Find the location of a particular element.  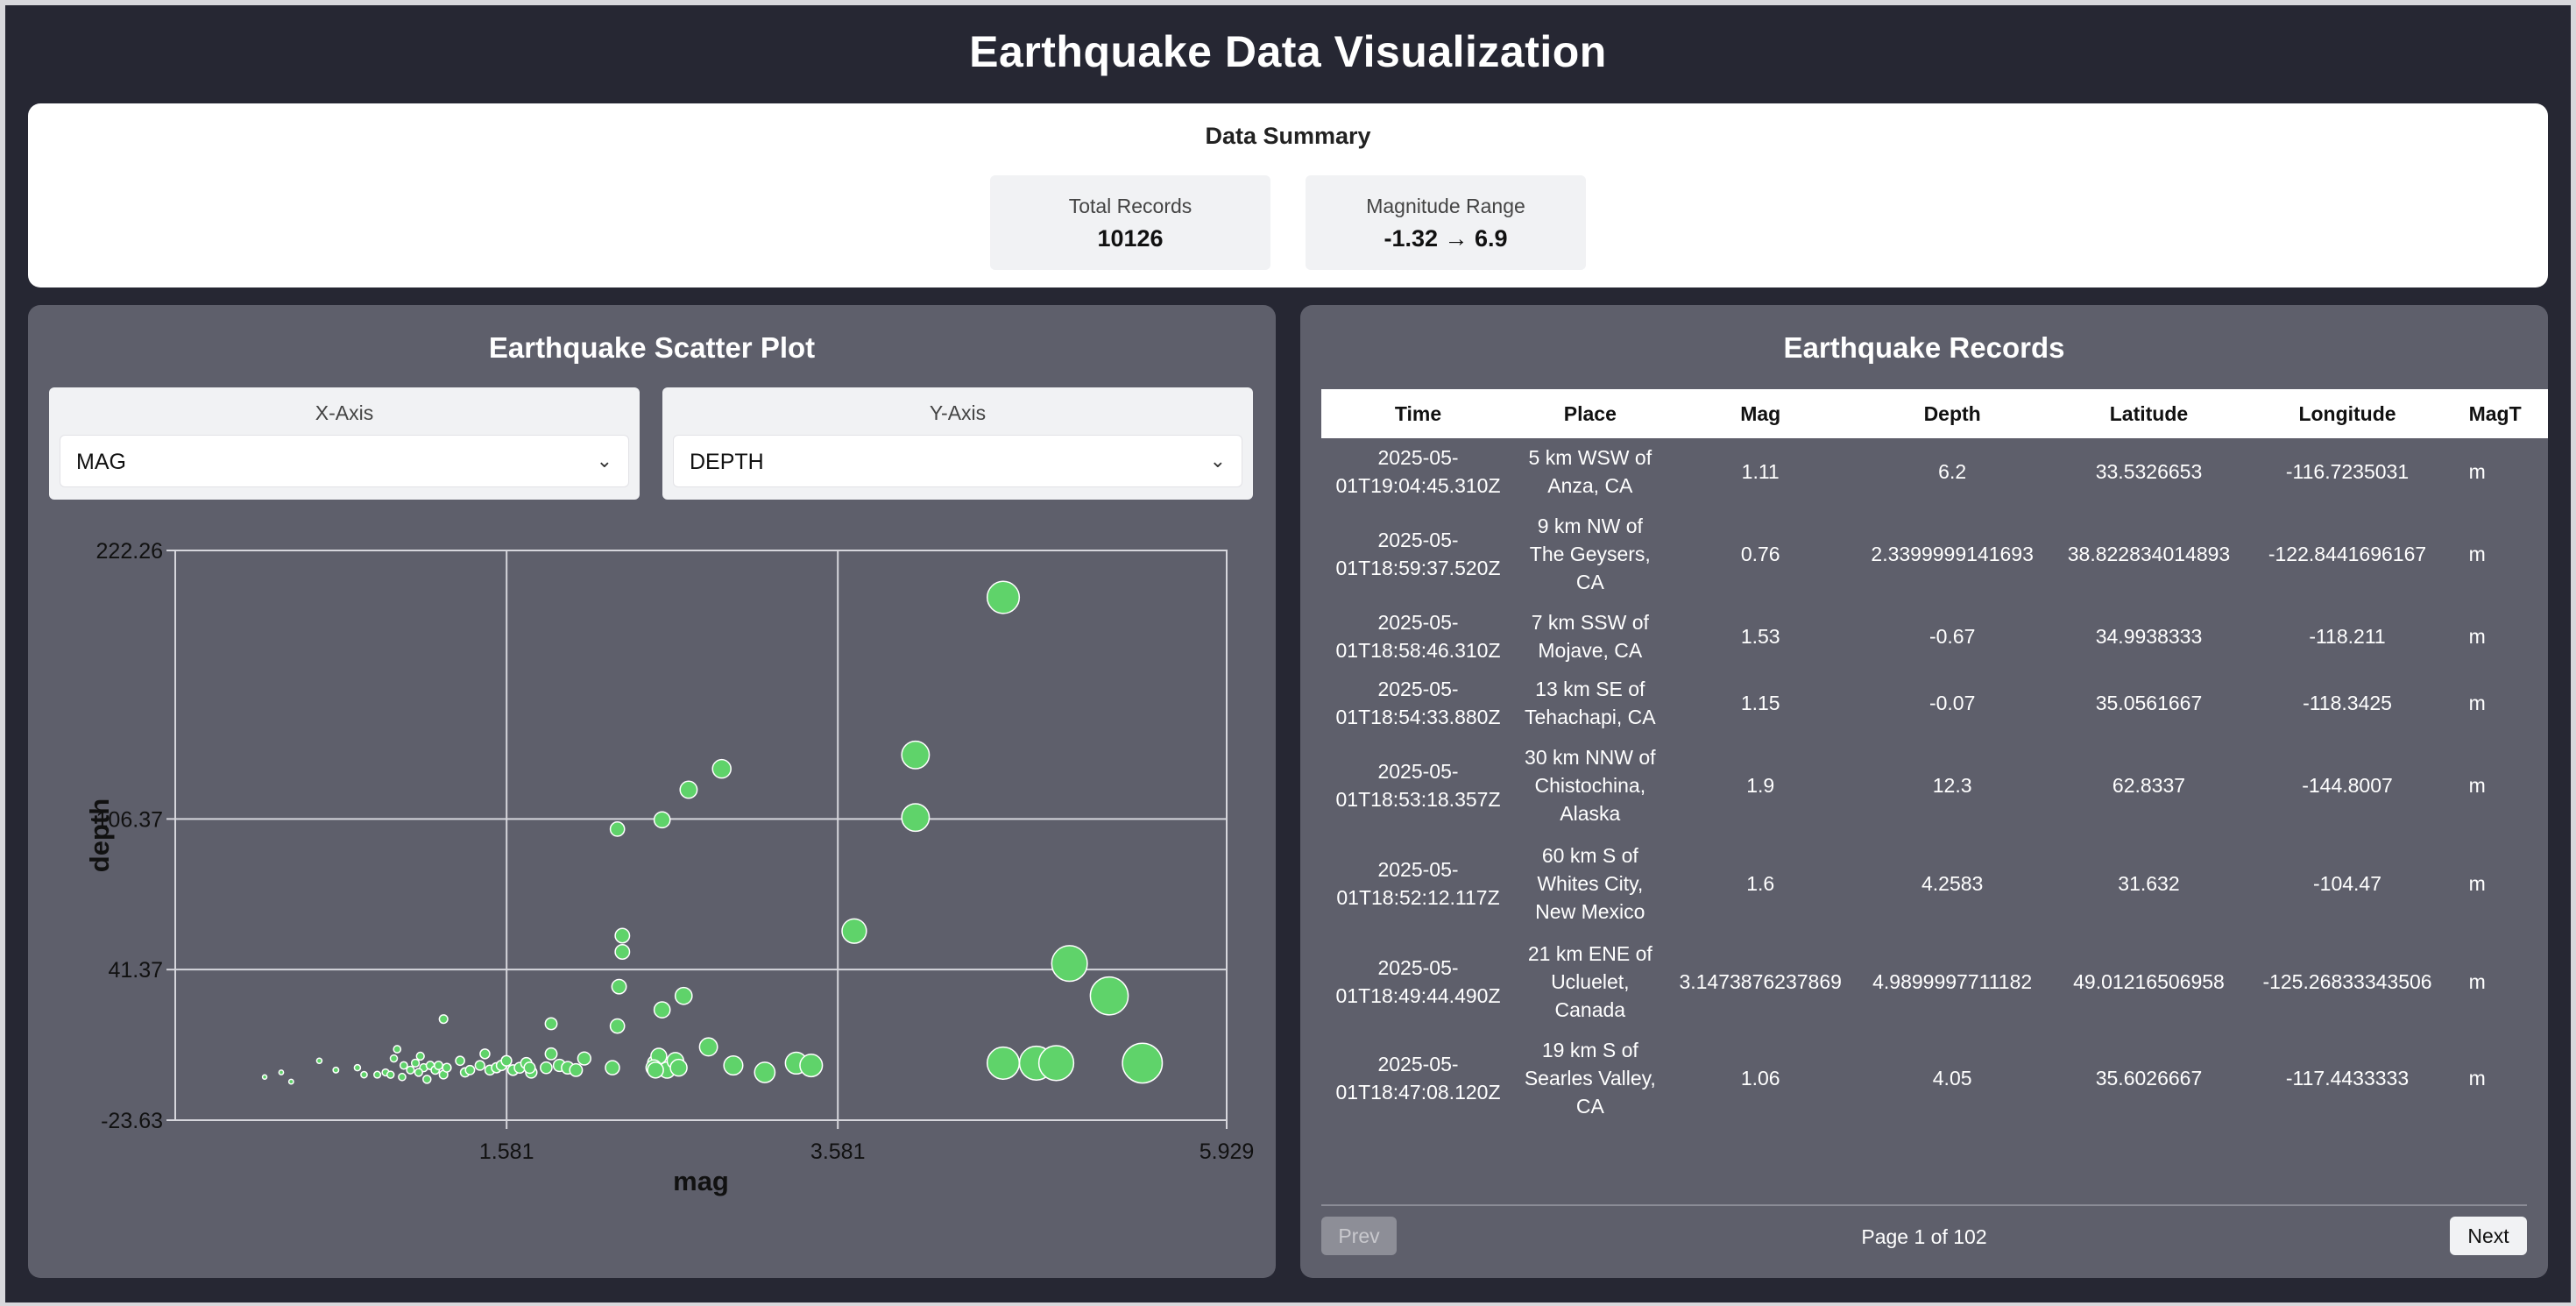

cell-latitude: 35.0561667 is located at coordinates (2149, 703).